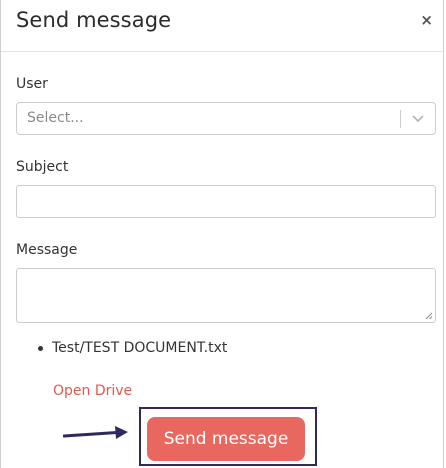 The height and width of the screenshot is (468, 446). What do you see at coordinates (429, 316) in the screenshot?
I see `resize-handle-icon` at bounding box center [429, 316].